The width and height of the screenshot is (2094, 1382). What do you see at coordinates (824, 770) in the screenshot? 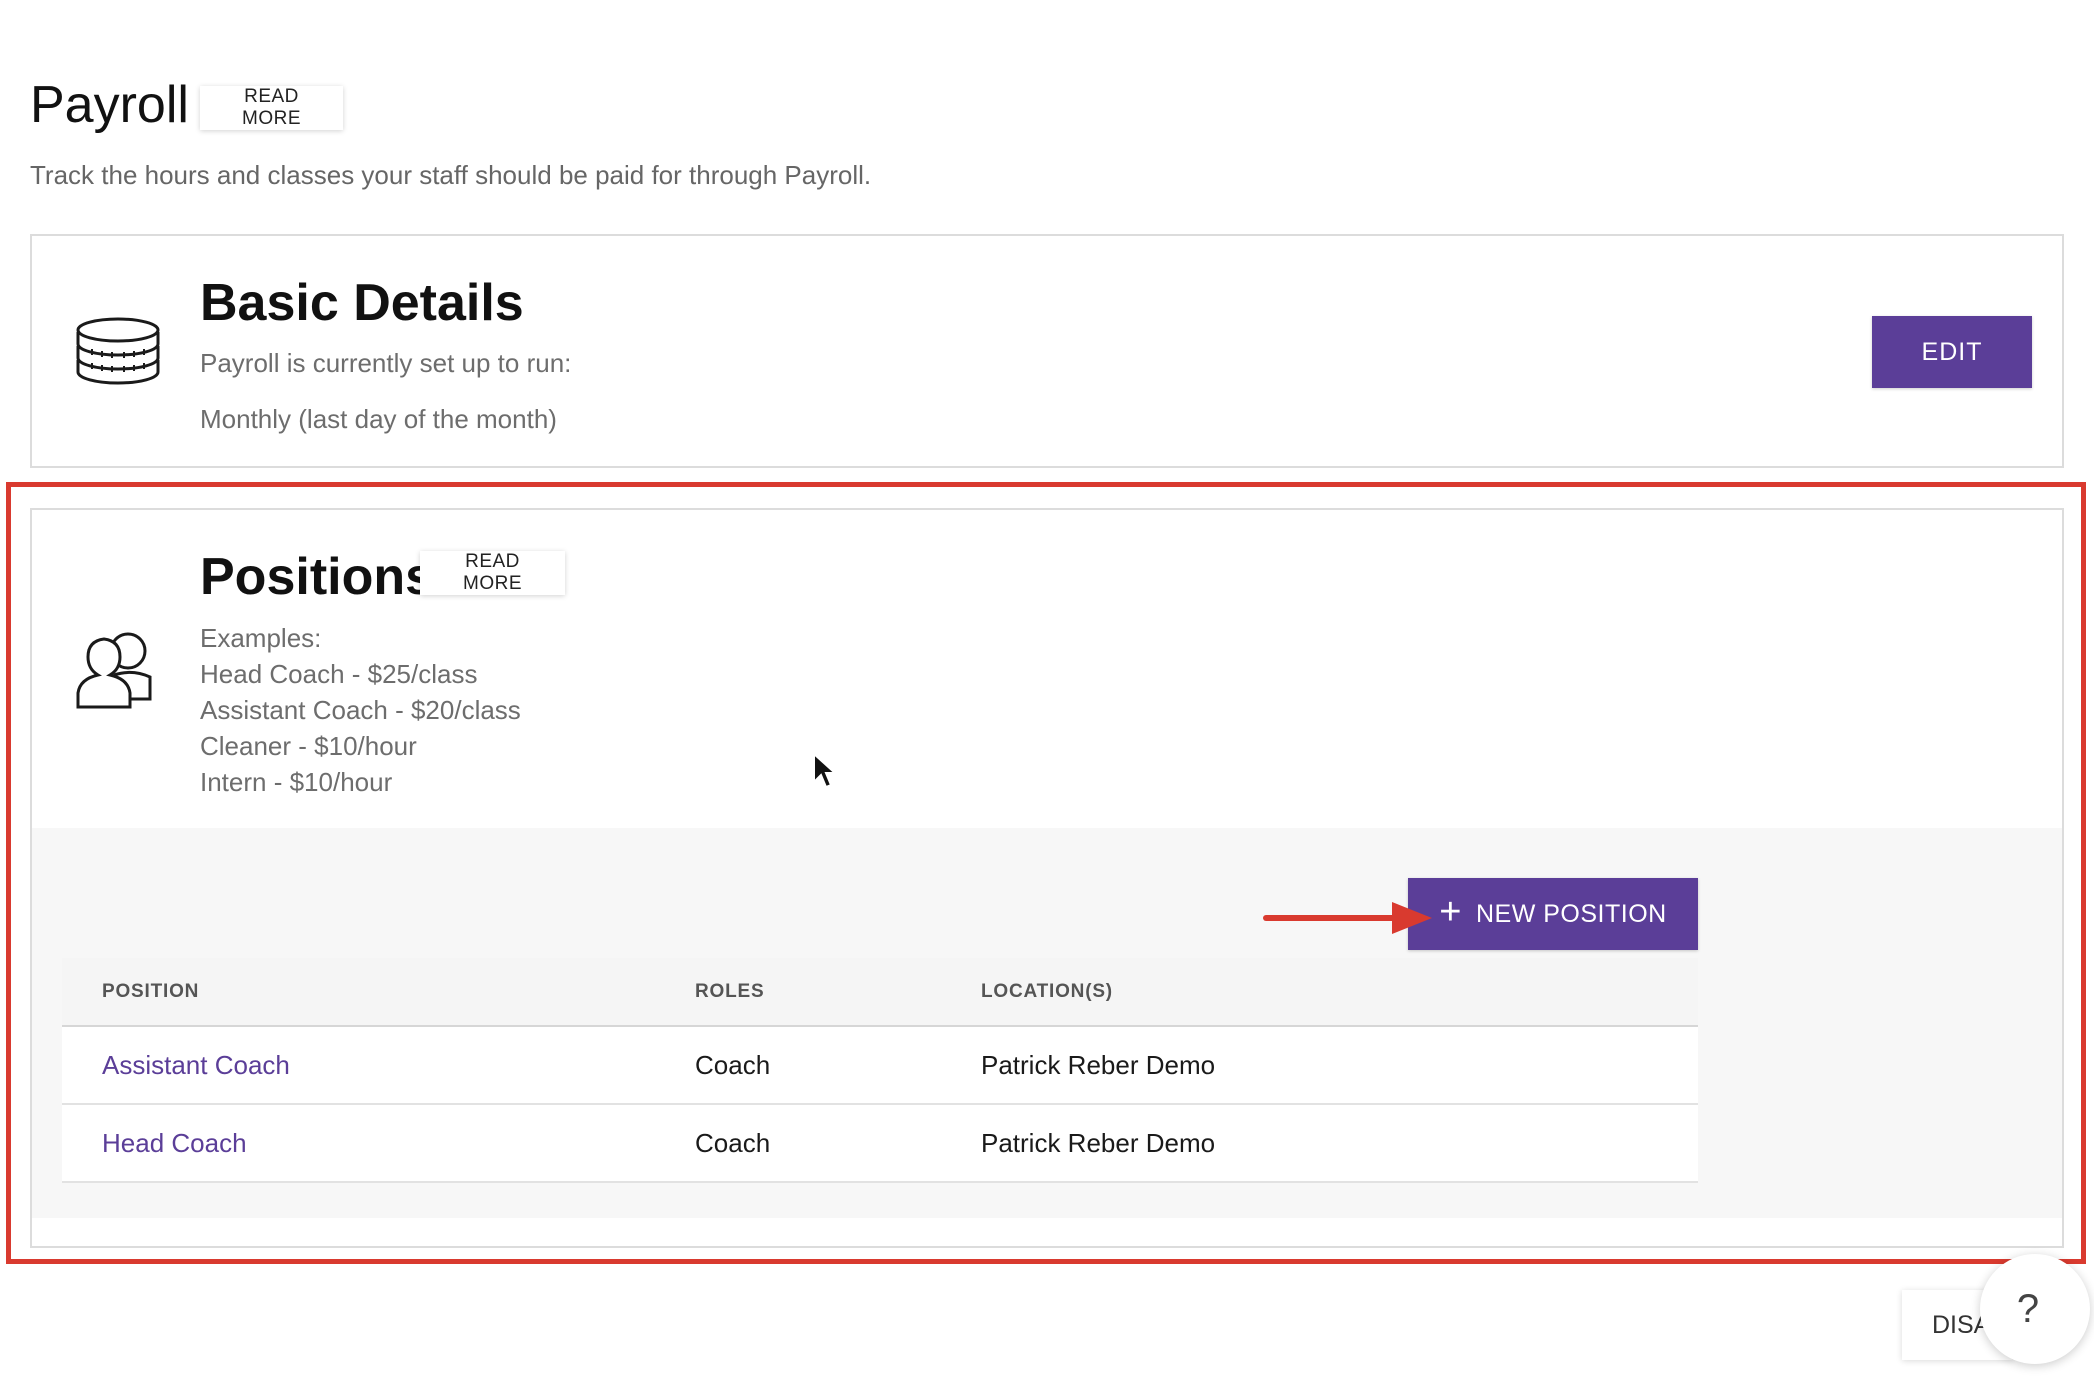
I see `mouse-cursor-icon` at bounding box center [824, 770].